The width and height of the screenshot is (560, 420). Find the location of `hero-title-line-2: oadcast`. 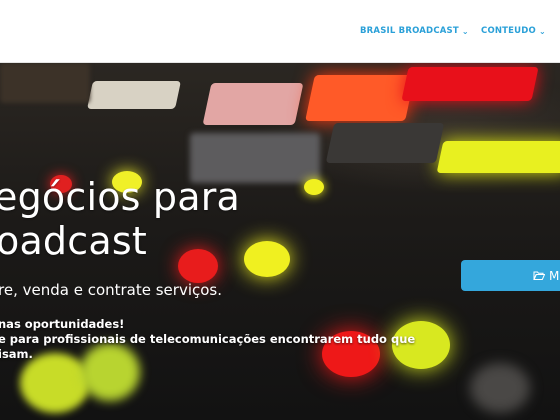

hero-title-line-2: oadcast is located at coordinates (73, 241).